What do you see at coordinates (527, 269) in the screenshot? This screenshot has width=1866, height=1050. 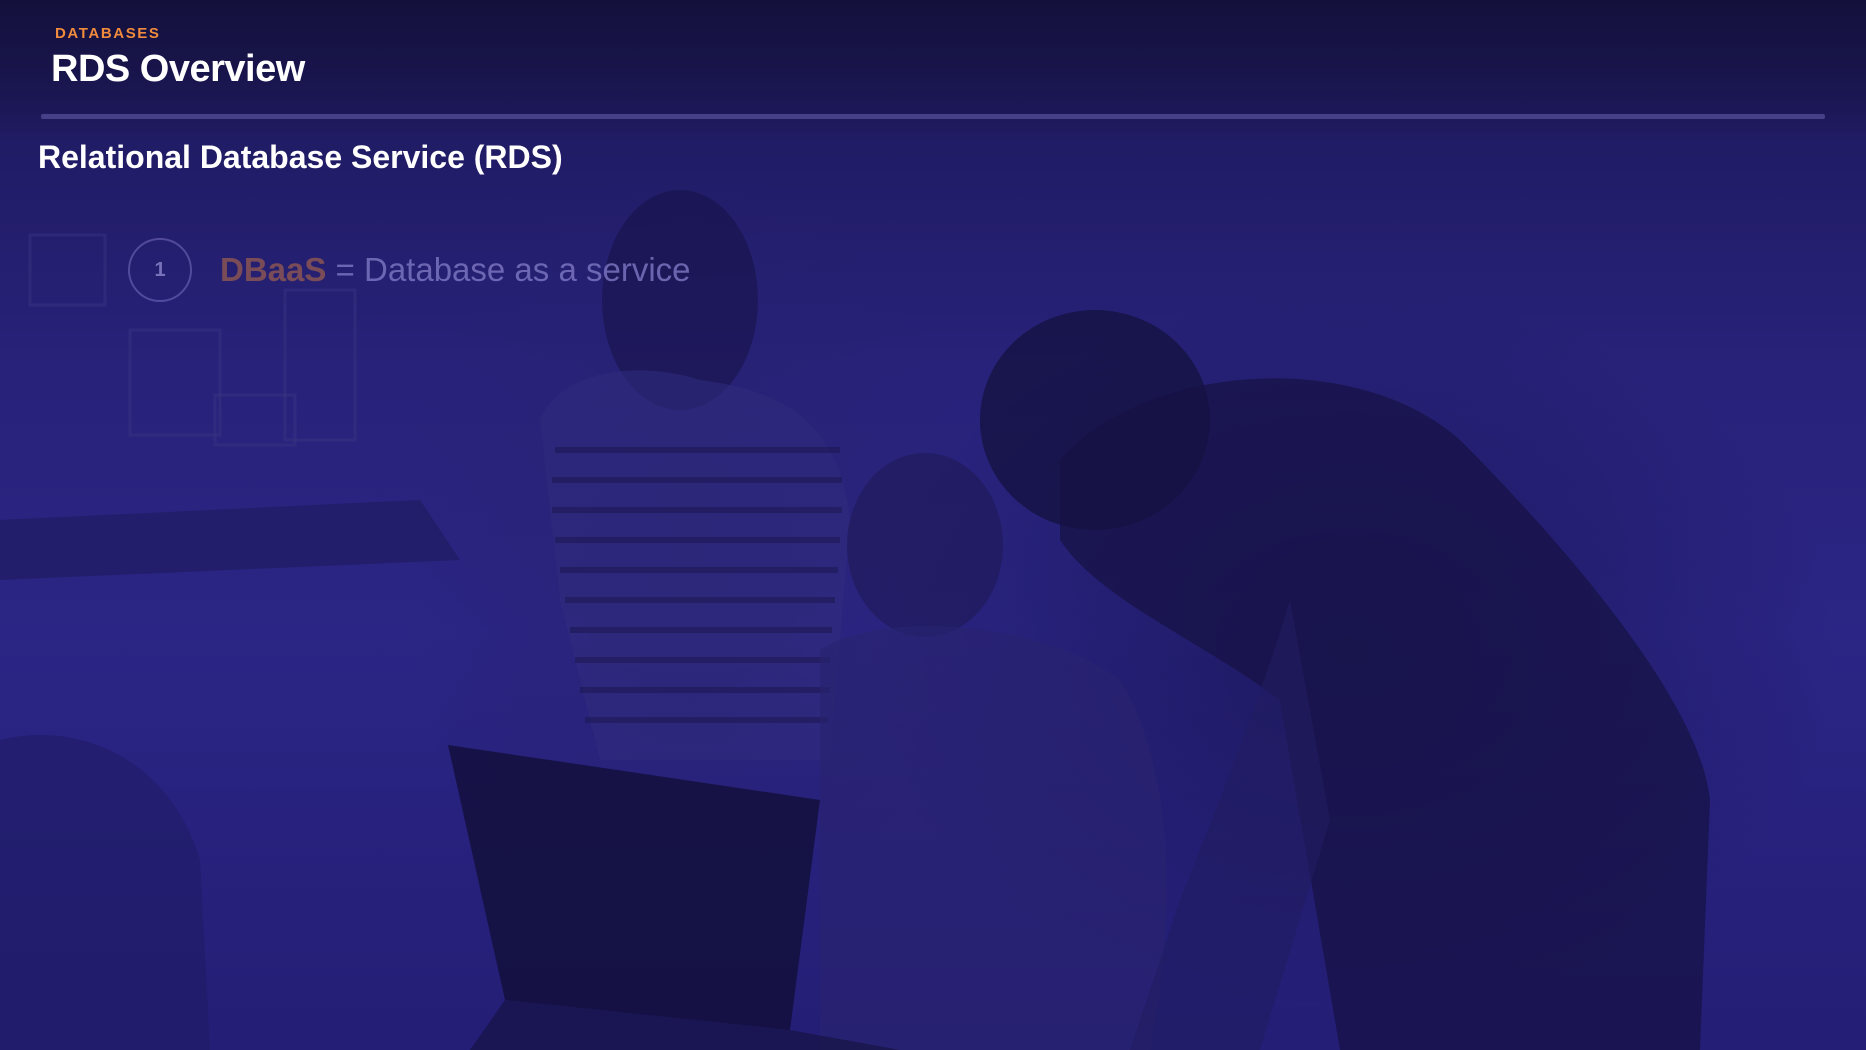 I see `bullet-description: Database as a service` at bounding box center [527, 269].